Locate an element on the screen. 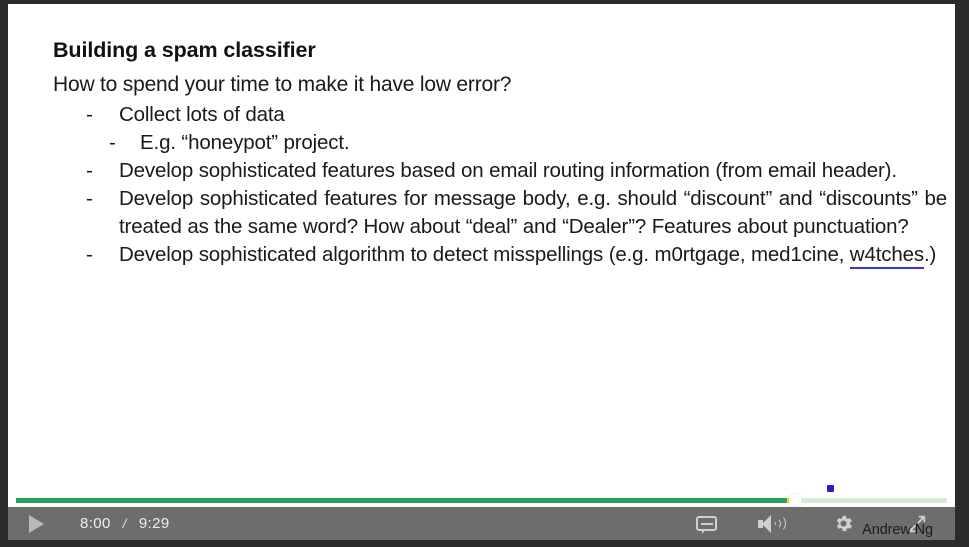  volume-icon is located at coordinates (772, 523).